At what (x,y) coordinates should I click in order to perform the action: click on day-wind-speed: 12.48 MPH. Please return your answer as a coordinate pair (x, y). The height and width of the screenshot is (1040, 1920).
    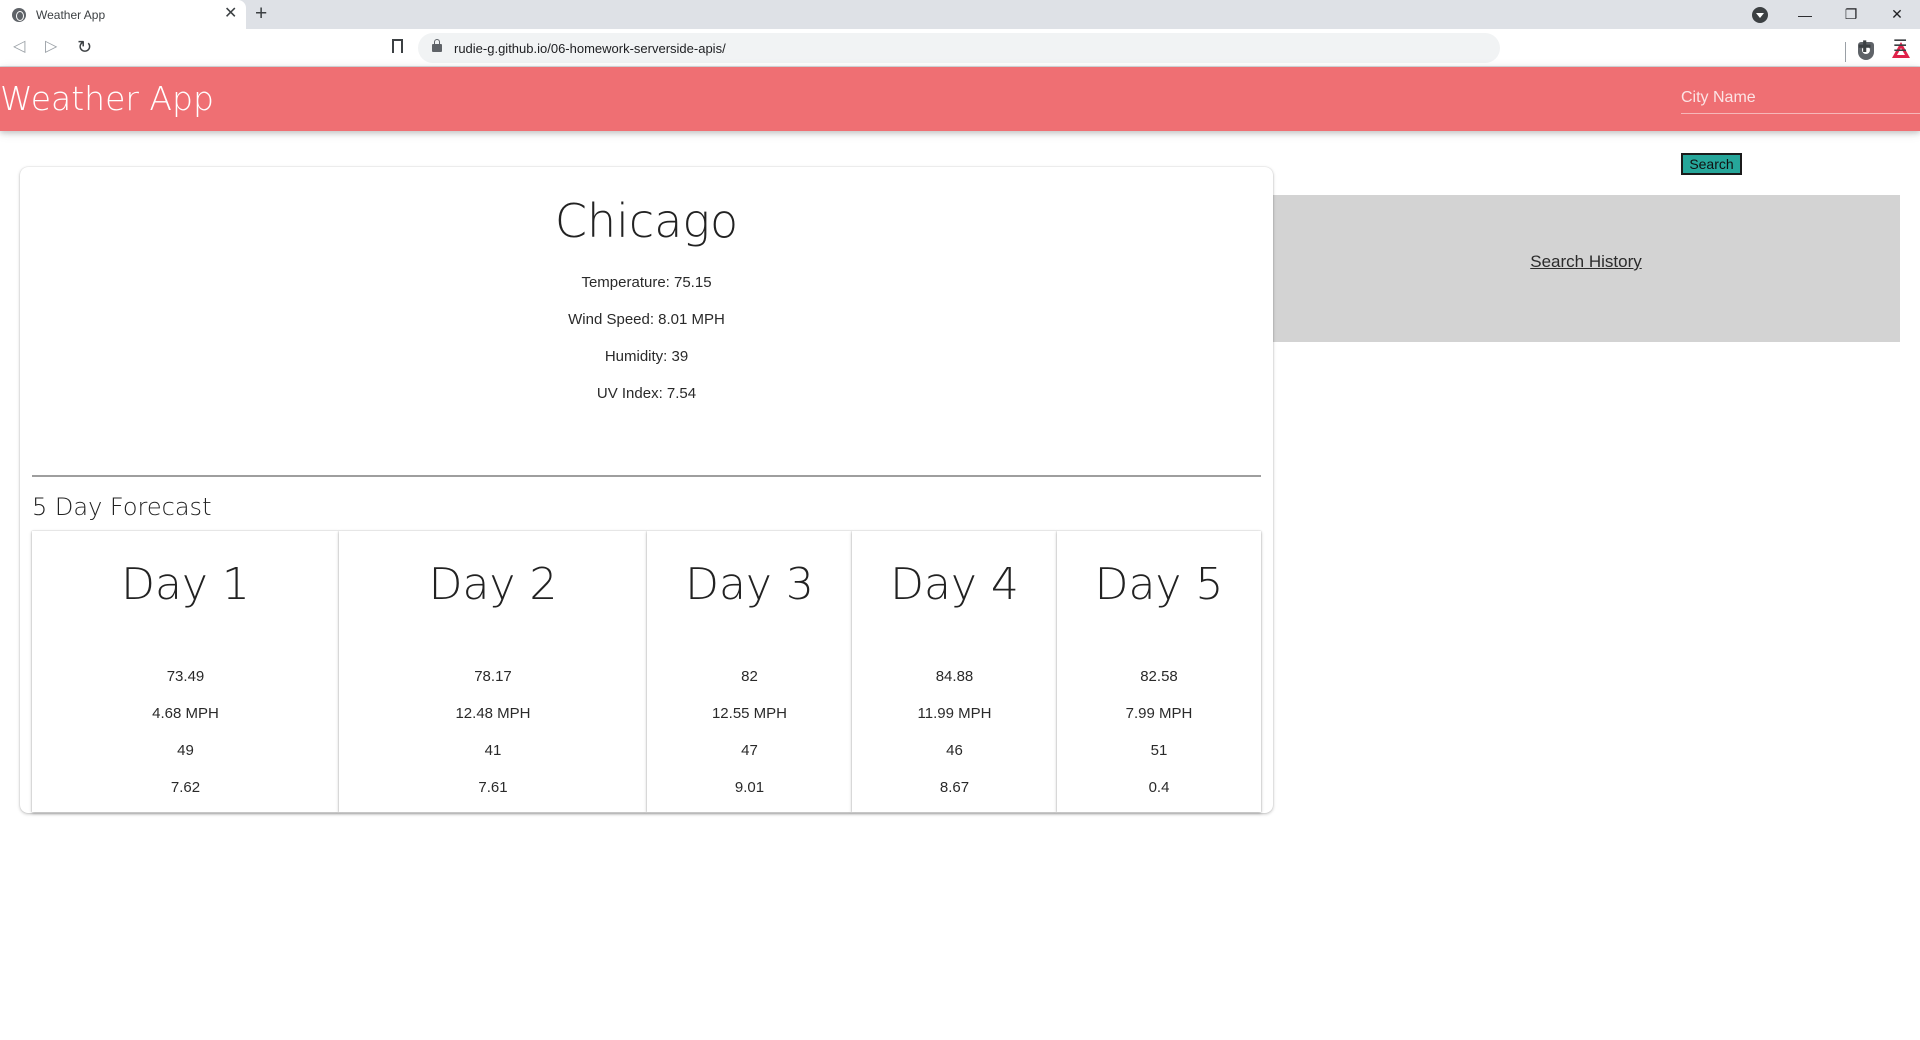
    Looking at the image, I should click on (493, 713).